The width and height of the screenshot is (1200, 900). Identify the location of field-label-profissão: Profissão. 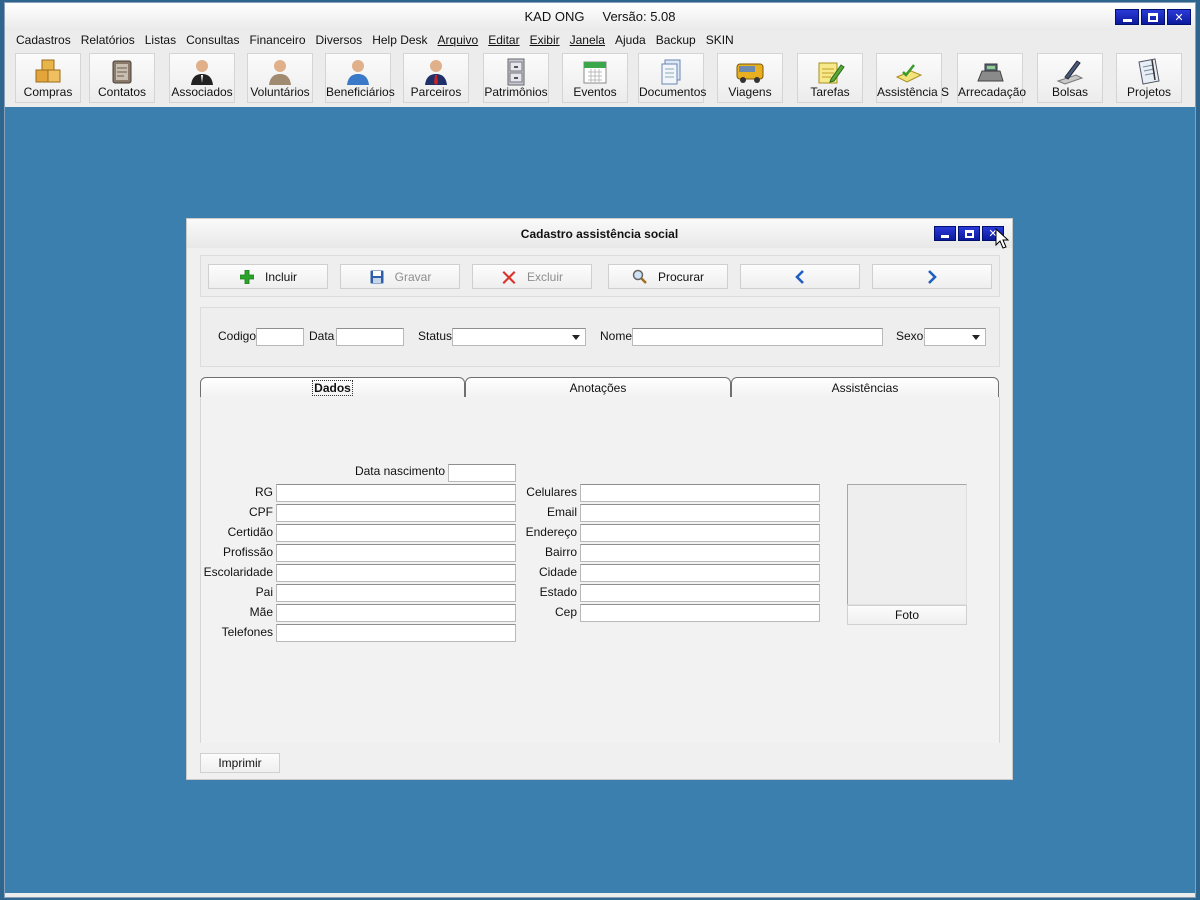
(247, 552).